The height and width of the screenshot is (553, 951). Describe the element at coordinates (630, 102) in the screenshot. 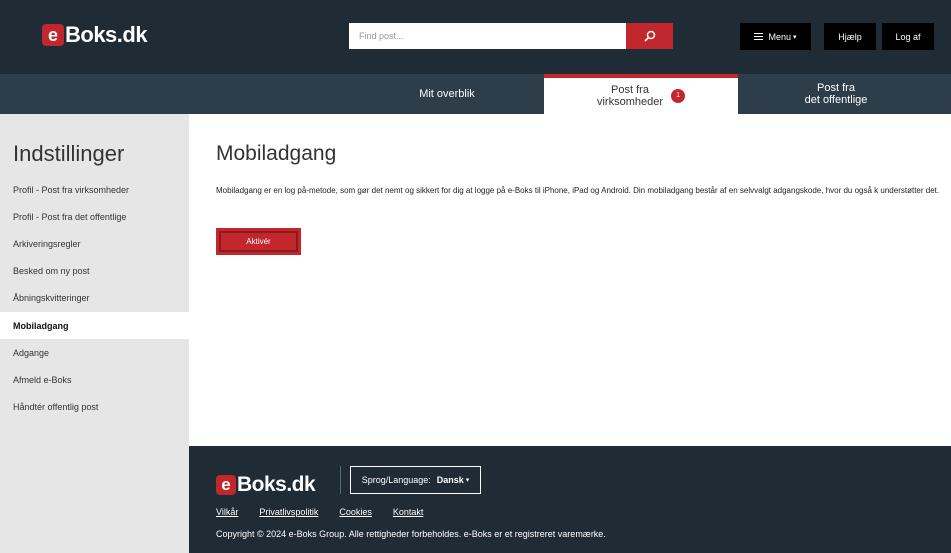

I see `tab-label-line2: virksomheder` at that location.